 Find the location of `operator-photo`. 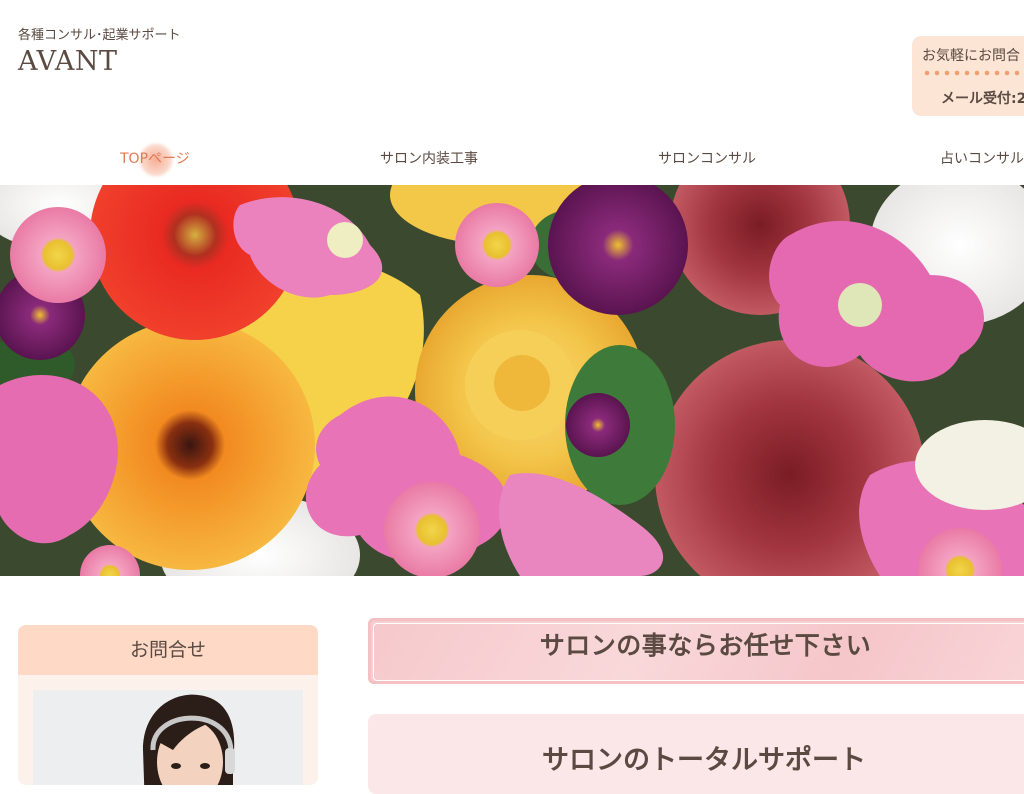

operator-photo is located at coordinates (168, 737).